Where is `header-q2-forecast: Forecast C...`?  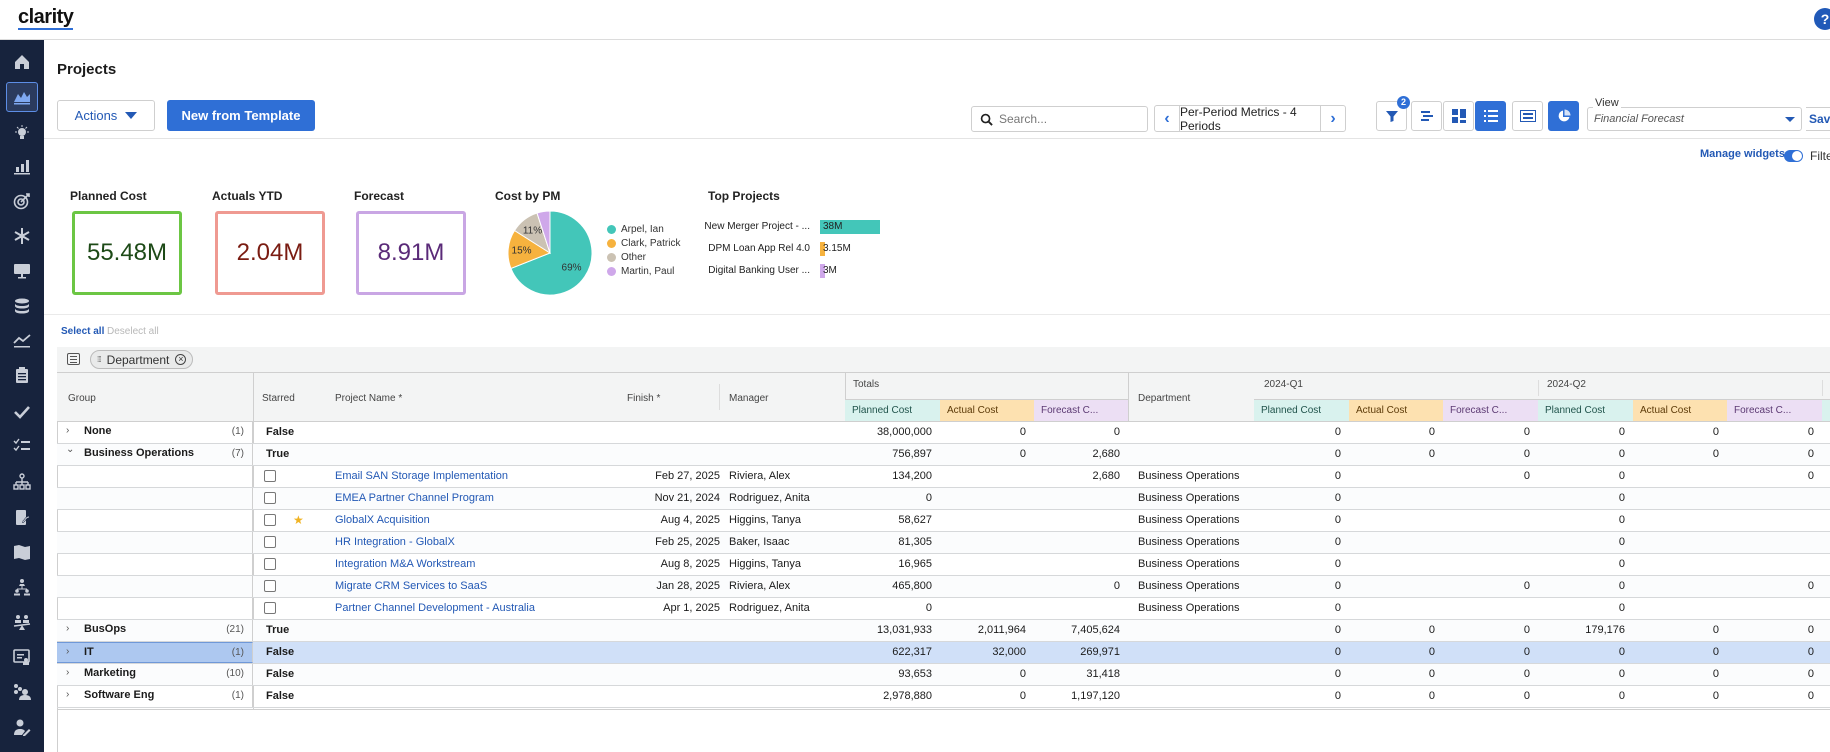 header-q2-forecast: Forecast C... is located at coordinates (1774, 410).